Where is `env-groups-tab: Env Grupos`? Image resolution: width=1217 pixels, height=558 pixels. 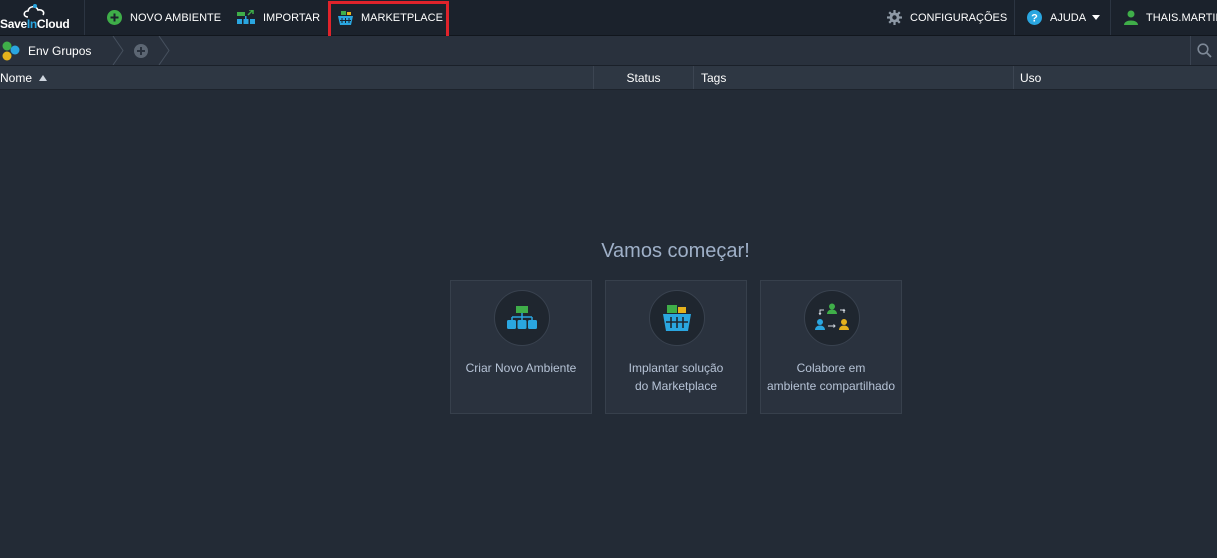 env-groups-tab: Env Grupos is located at coordinates (46, 50).